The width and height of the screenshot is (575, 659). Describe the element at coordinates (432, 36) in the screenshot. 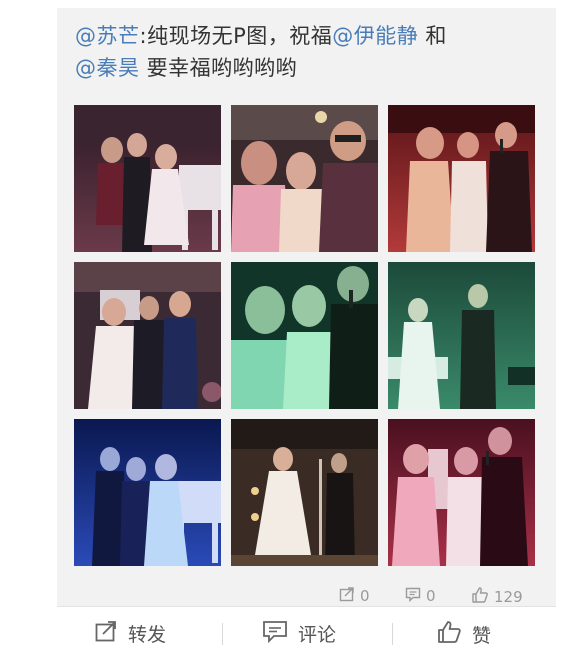

I see `post-text-part: 和` at that location.